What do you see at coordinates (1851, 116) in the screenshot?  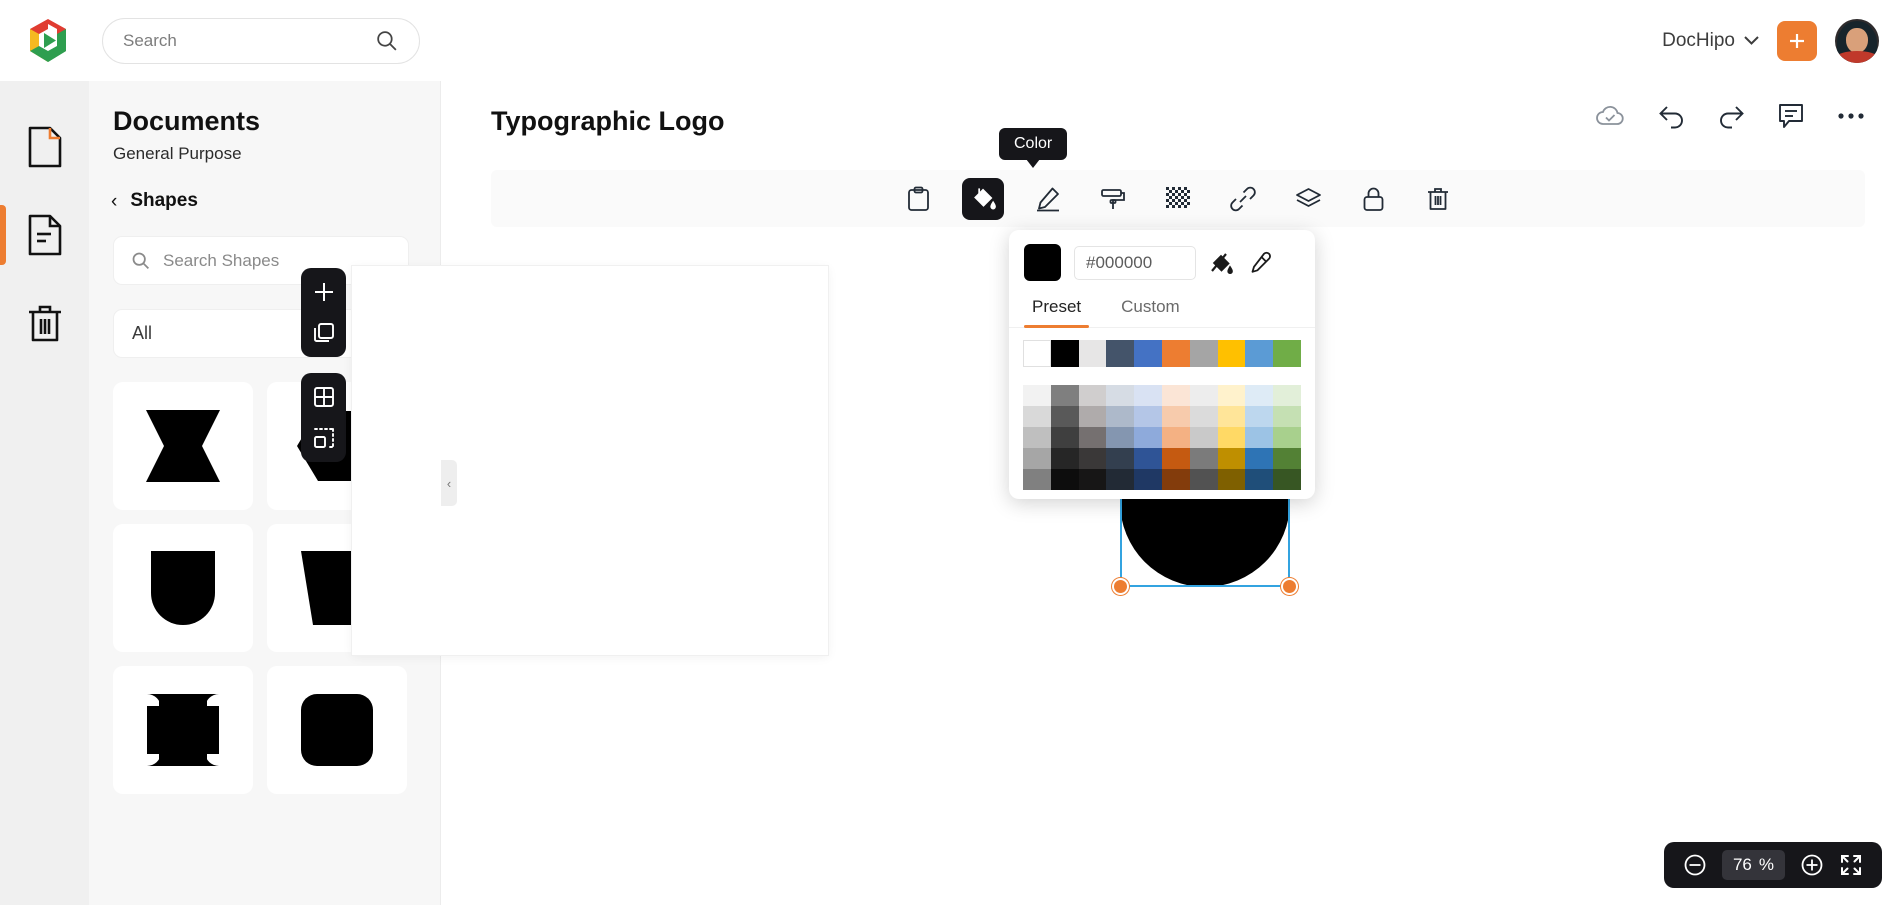 I see `more-options-icon` at bounding box center [1851, 116].